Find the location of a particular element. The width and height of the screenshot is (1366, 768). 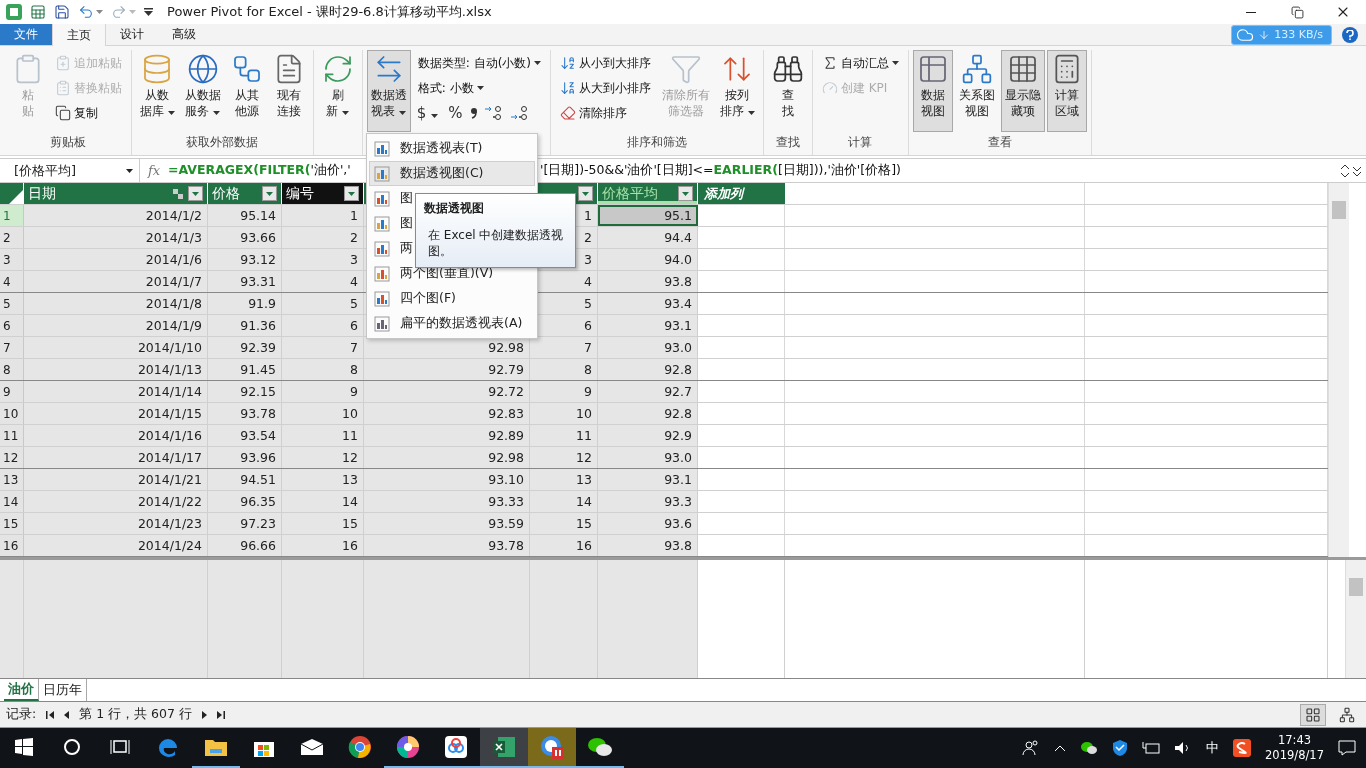

group-label: 查看 is located at coordinates (999, 143).